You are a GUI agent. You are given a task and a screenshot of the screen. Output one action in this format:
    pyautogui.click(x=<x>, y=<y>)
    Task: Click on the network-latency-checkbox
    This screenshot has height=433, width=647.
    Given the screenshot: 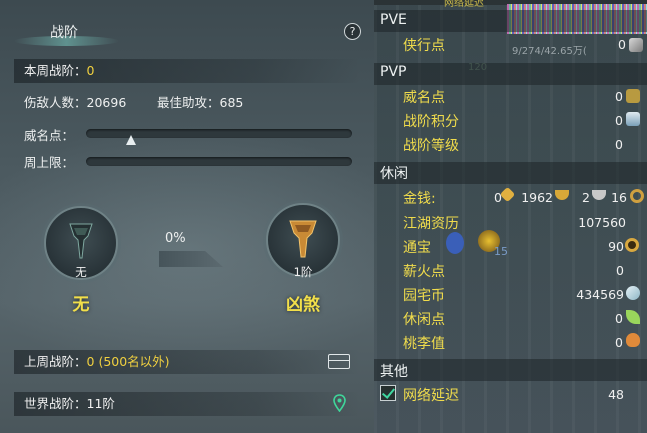 What is the action you would take?
    pyautogui.click(x=388, y=393)
    